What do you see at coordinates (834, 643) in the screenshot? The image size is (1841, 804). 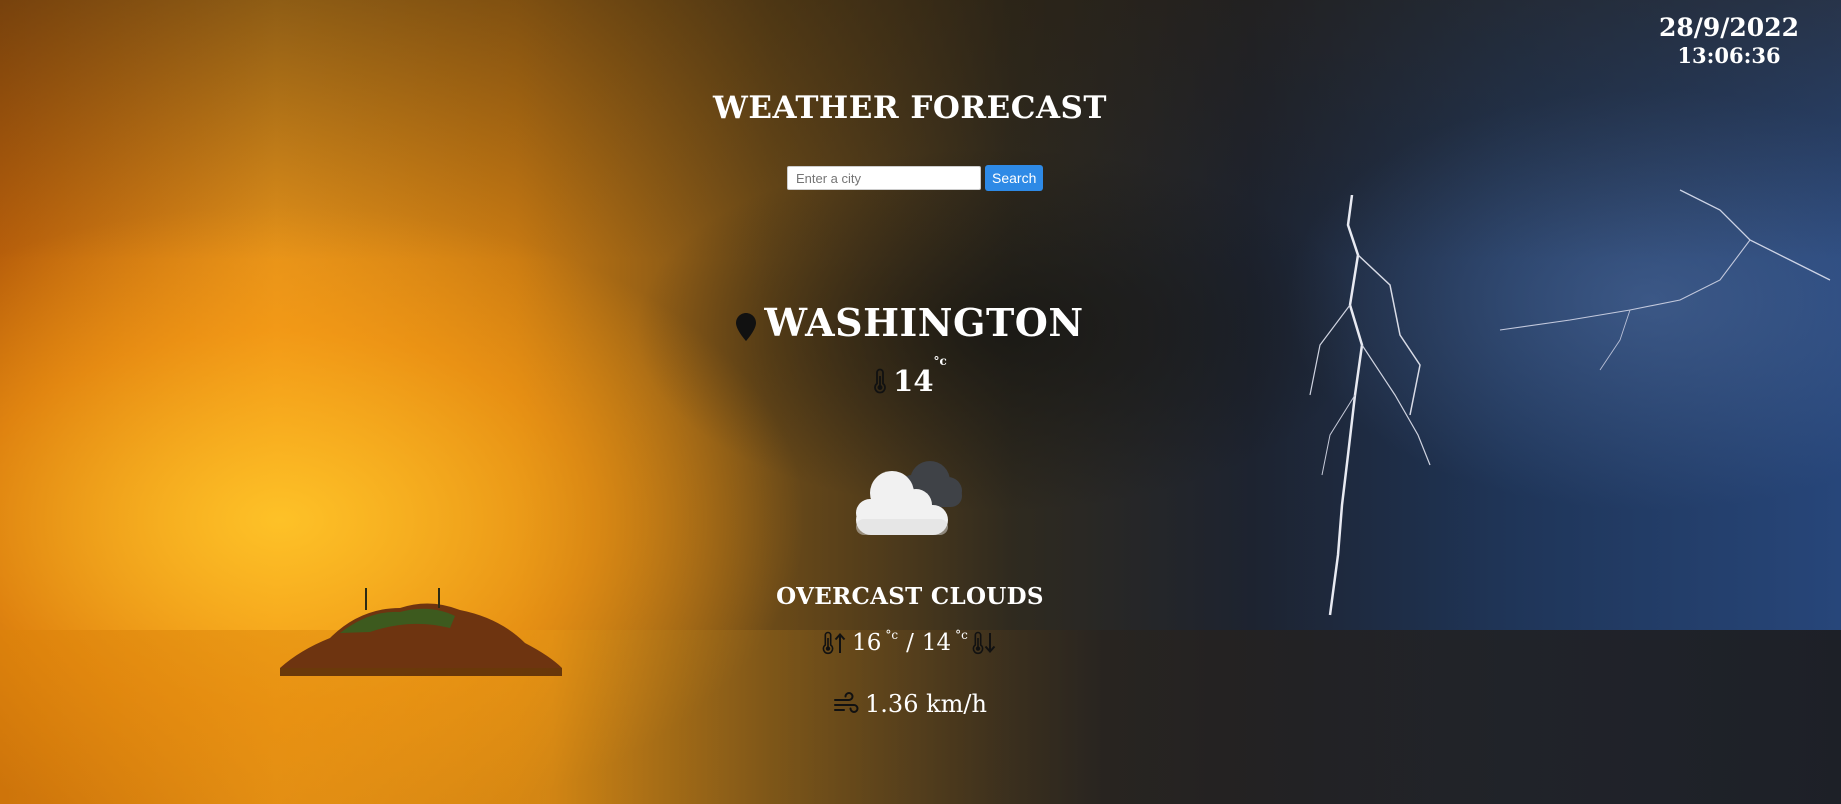 I see `thermometer-up-icon` at bounding box center [834, 643].